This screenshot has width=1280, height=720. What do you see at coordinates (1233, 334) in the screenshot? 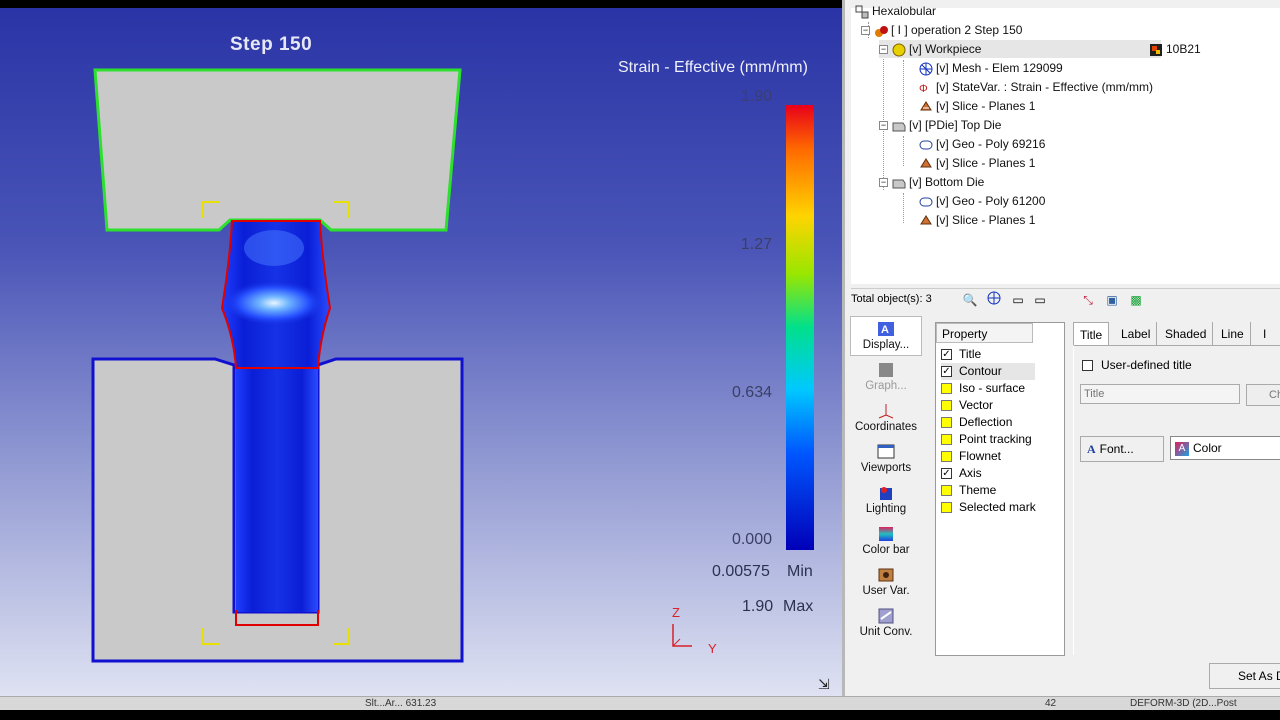
I see `tab-line: Line` at bounding box center [1233, 334].